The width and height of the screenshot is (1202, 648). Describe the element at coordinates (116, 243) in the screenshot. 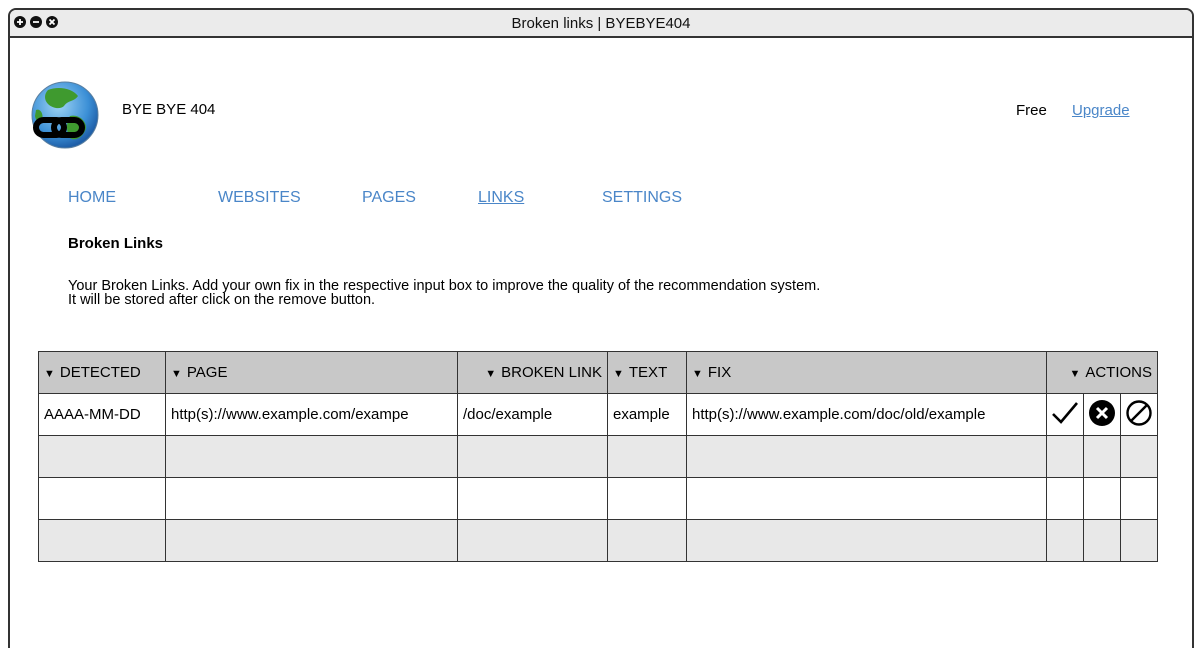

I see `page-title: Broken Links` at that location.